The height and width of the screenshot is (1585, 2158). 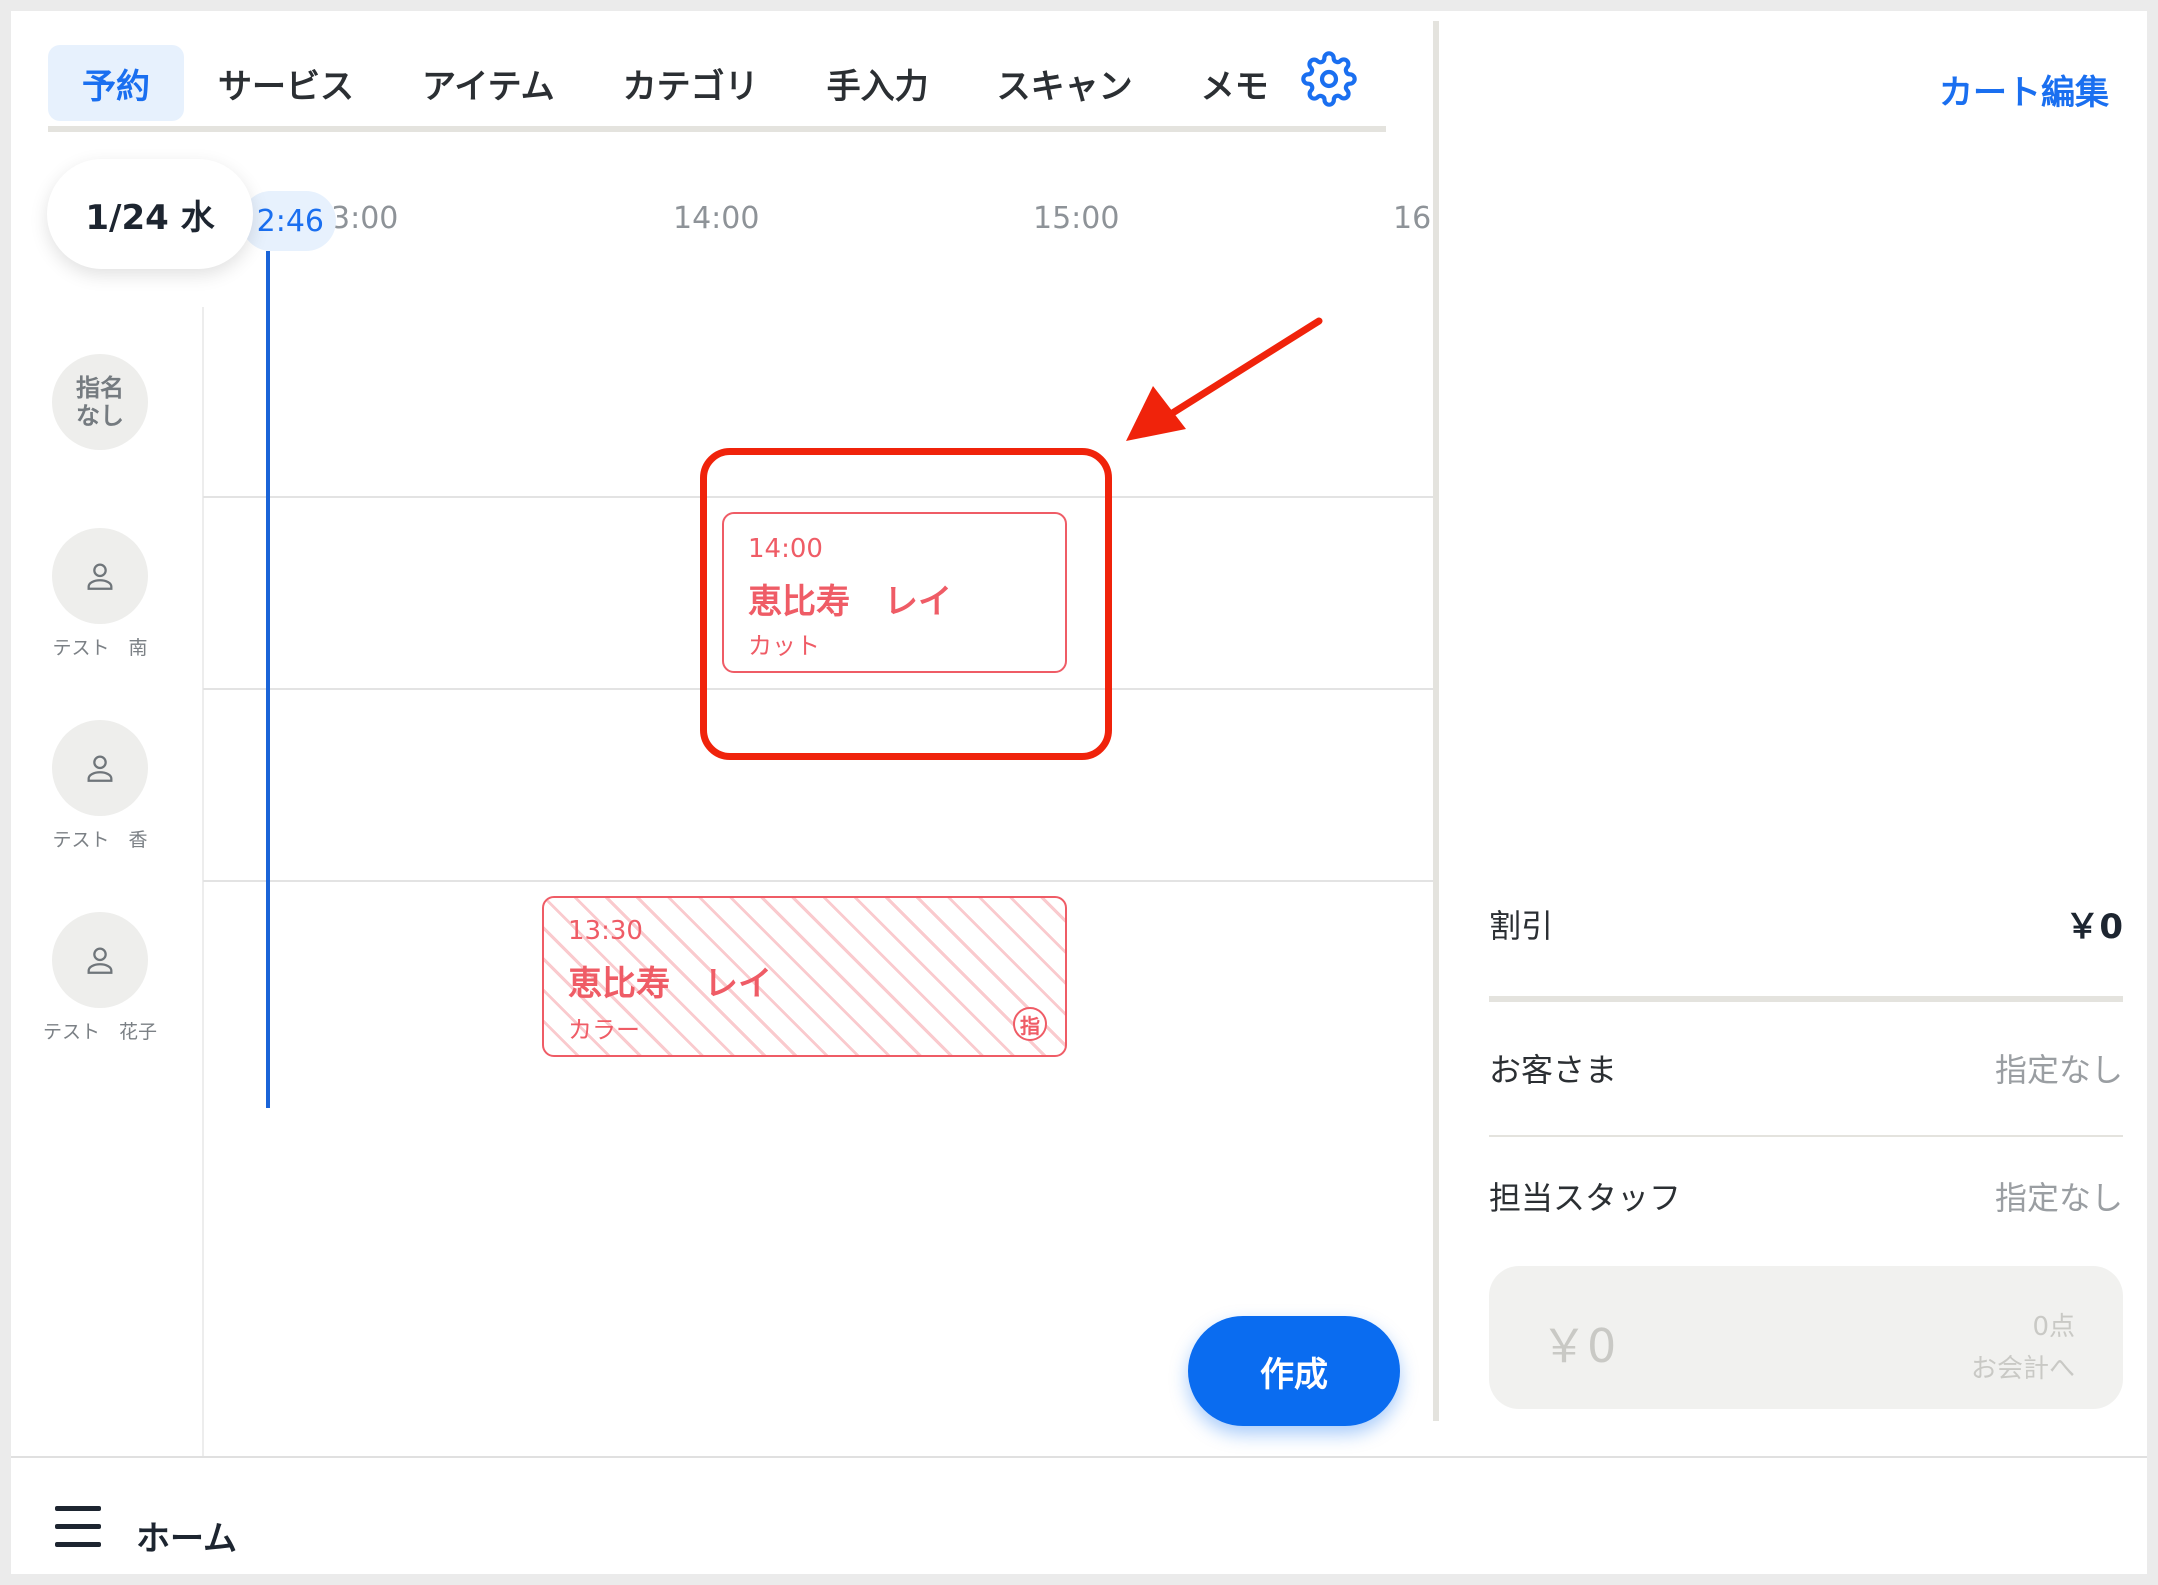 I want to click on tab-bar-underline, so click(x=717, y=129).